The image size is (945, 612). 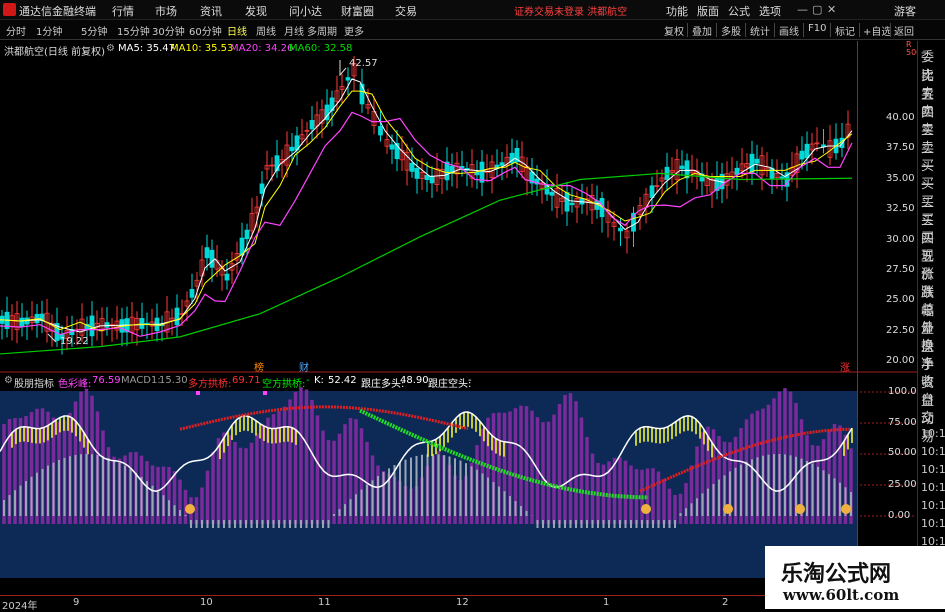 I want to click on ind-label: K:, so click(x=319, y=380).